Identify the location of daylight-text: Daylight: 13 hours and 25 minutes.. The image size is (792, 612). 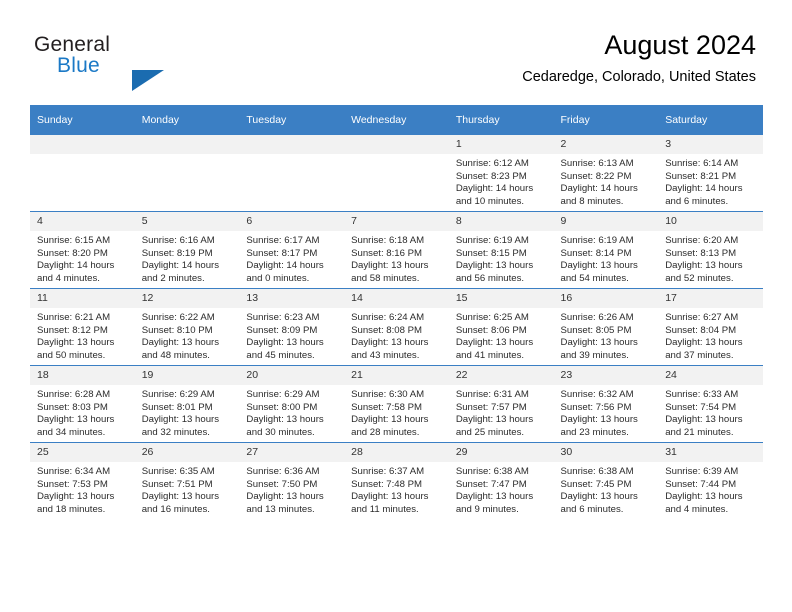
(494, 426).